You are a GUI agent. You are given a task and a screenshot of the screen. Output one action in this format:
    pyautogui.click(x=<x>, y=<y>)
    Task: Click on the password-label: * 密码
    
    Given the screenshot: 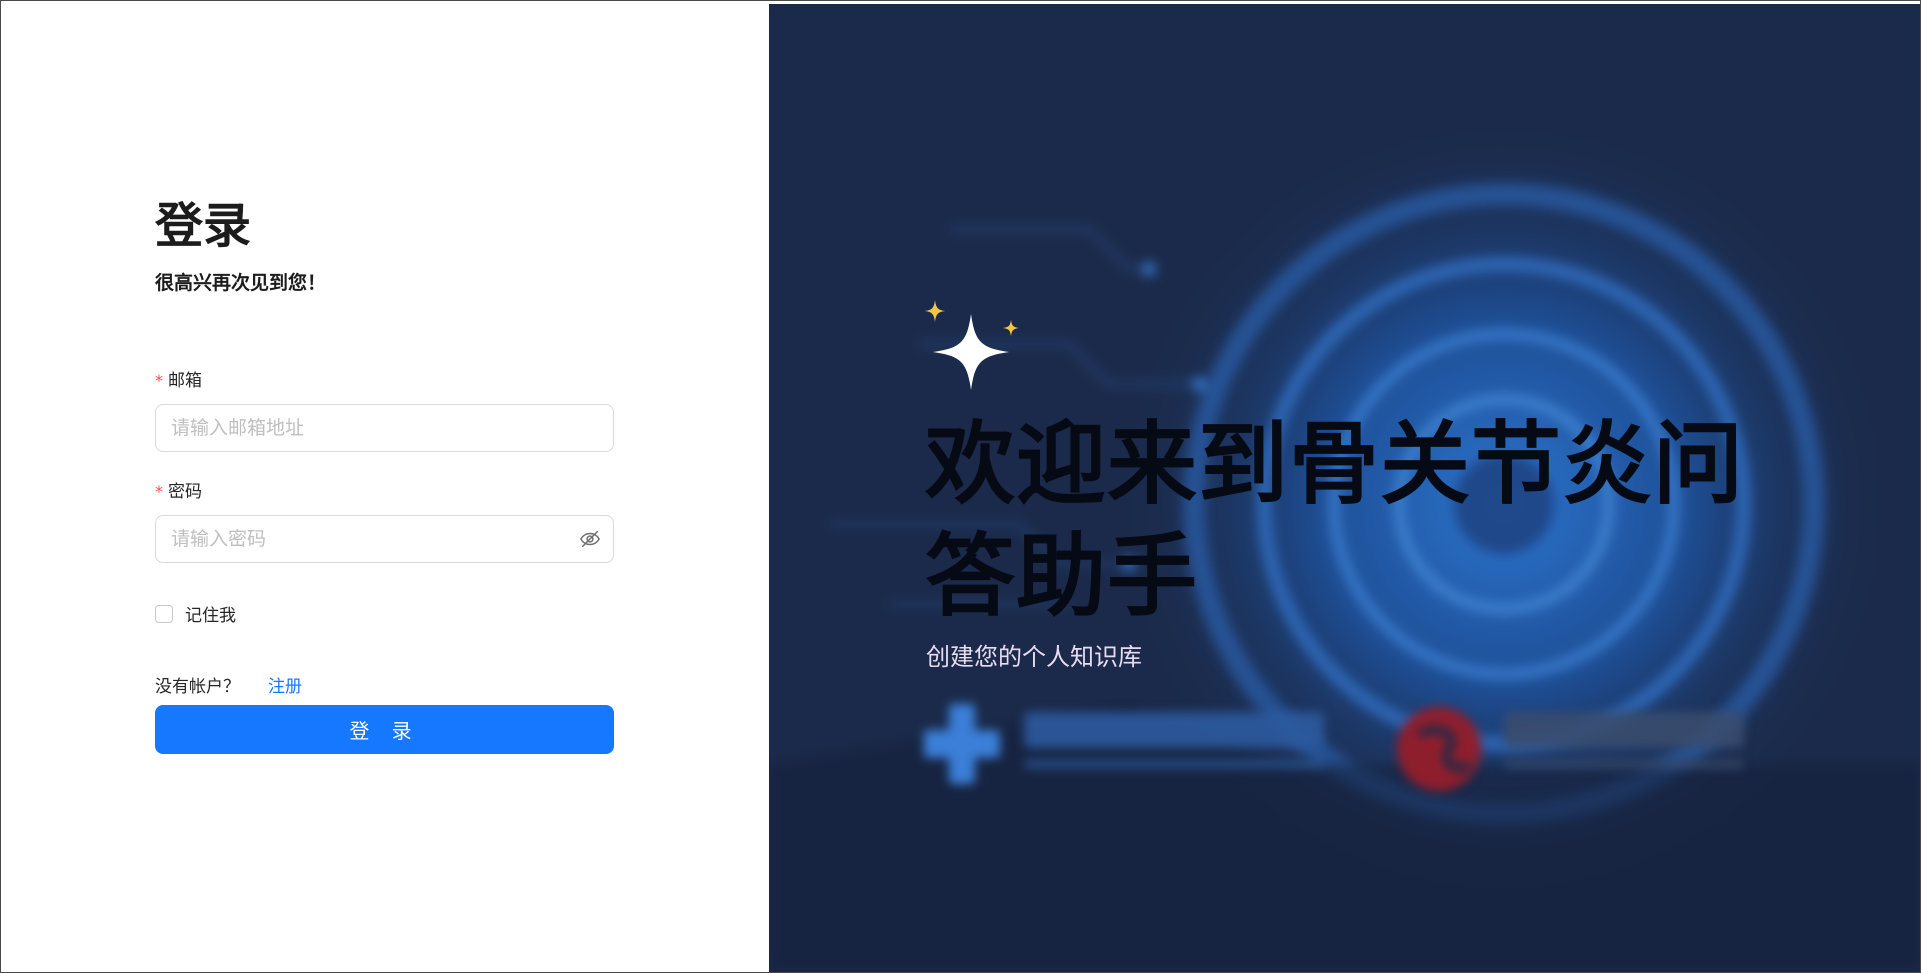 What is the action you would take?
    pyautogui.click(x=384, y=492)
    